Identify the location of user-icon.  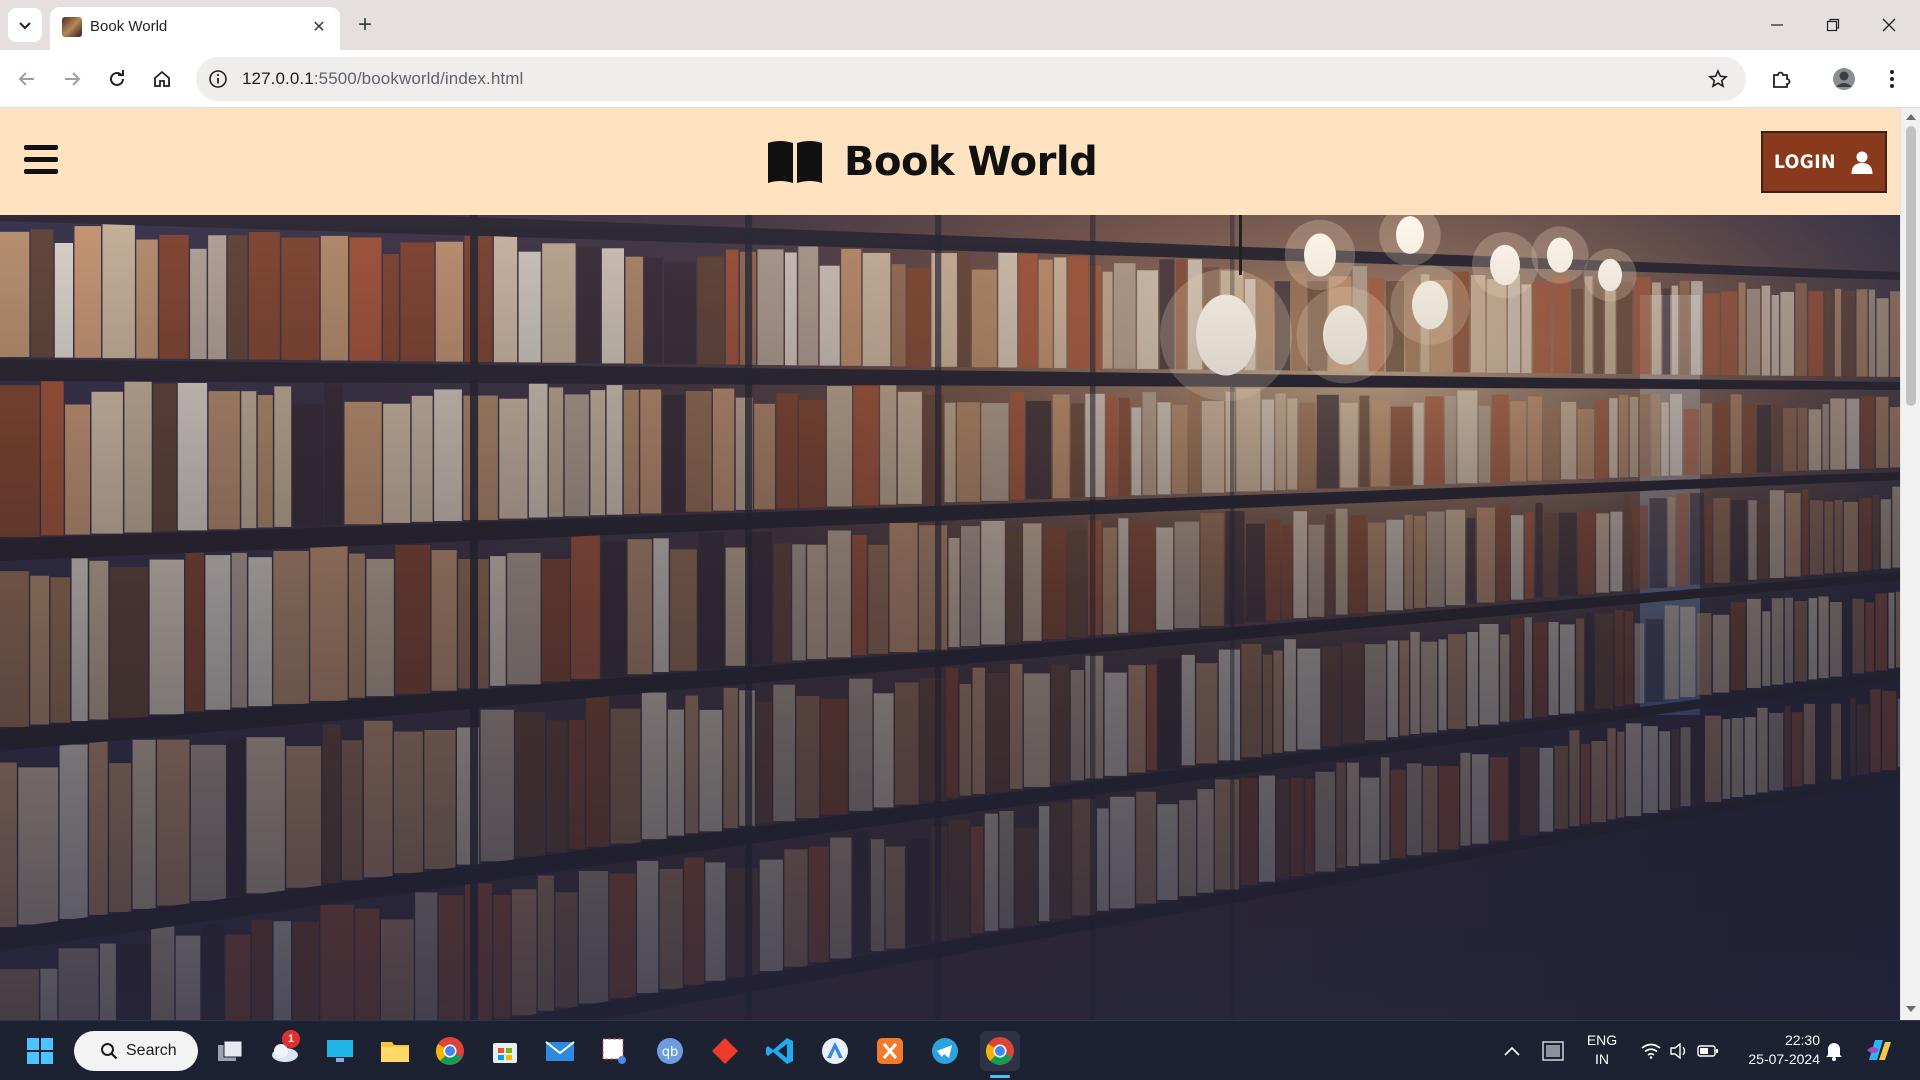
(1862, 162).